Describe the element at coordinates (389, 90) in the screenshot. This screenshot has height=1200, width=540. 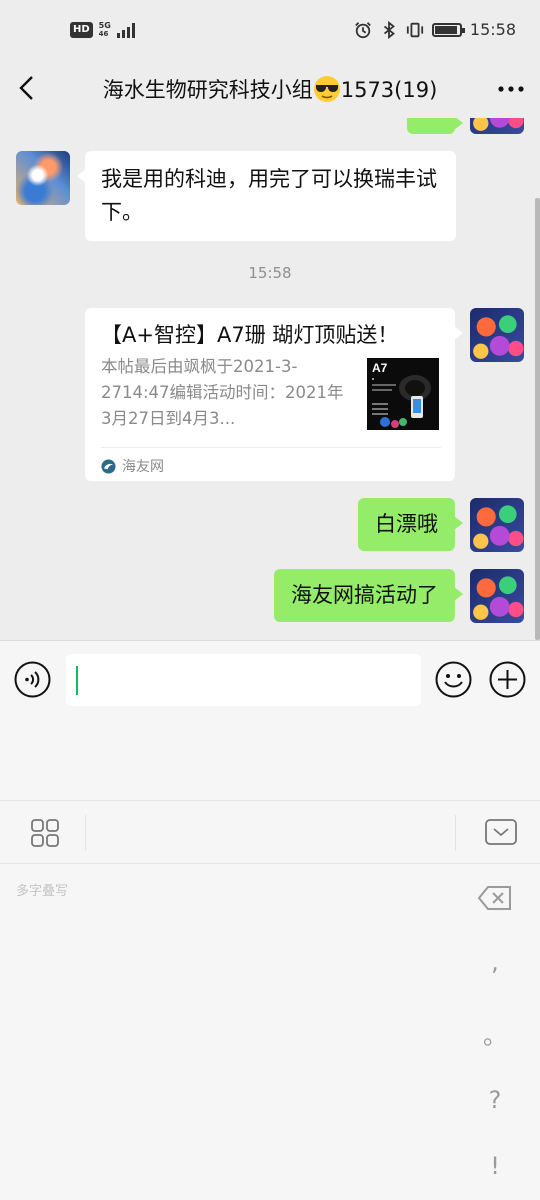
I see `member-count: 1573(19)` at that location.